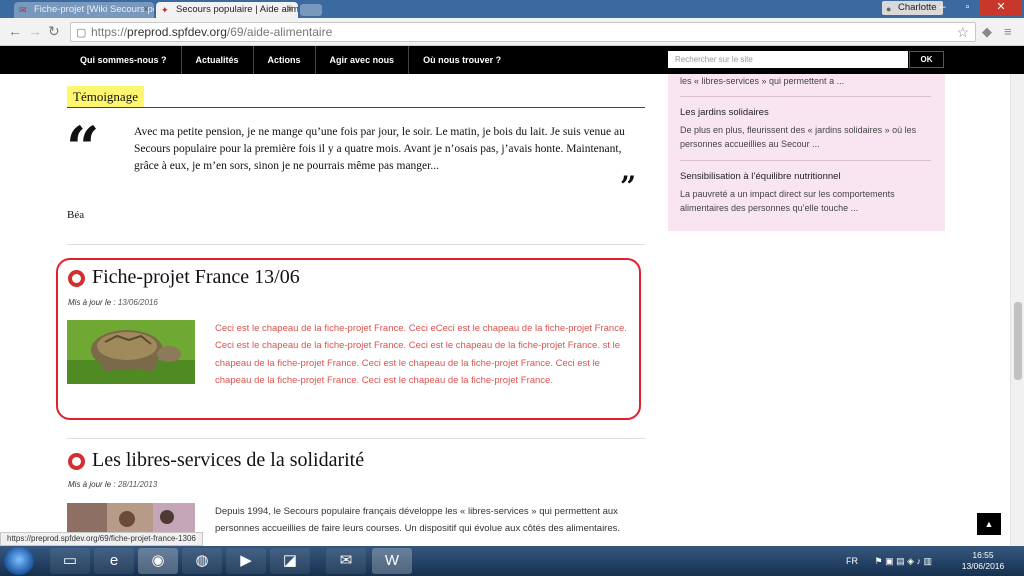  I want to click on ie-icon: e, so click(114, 561).